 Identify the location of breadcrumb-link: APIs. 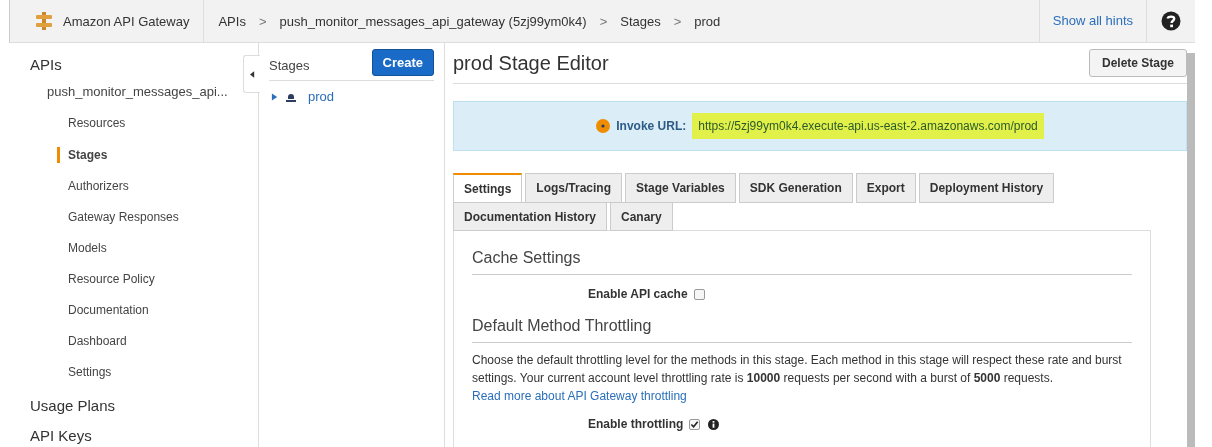
(232, 21).